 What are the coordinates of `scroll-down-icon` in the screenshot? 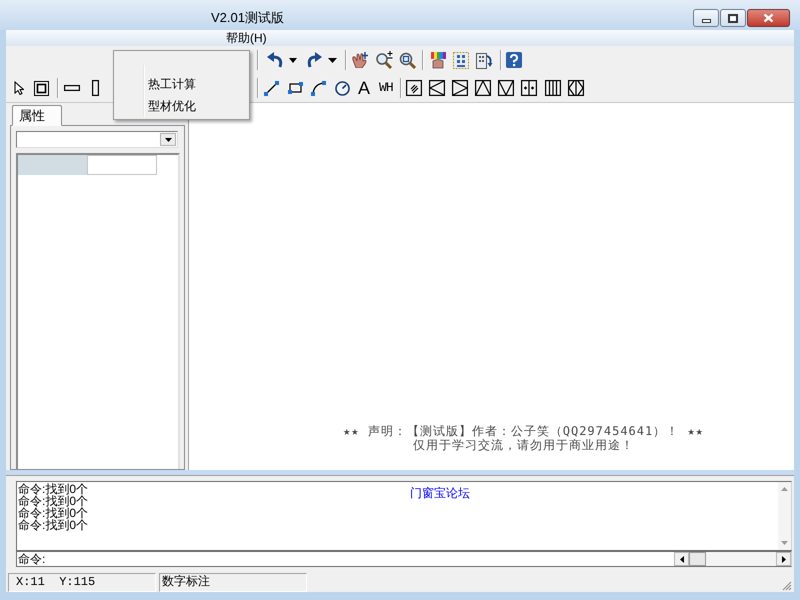 It's located at (784, 543).